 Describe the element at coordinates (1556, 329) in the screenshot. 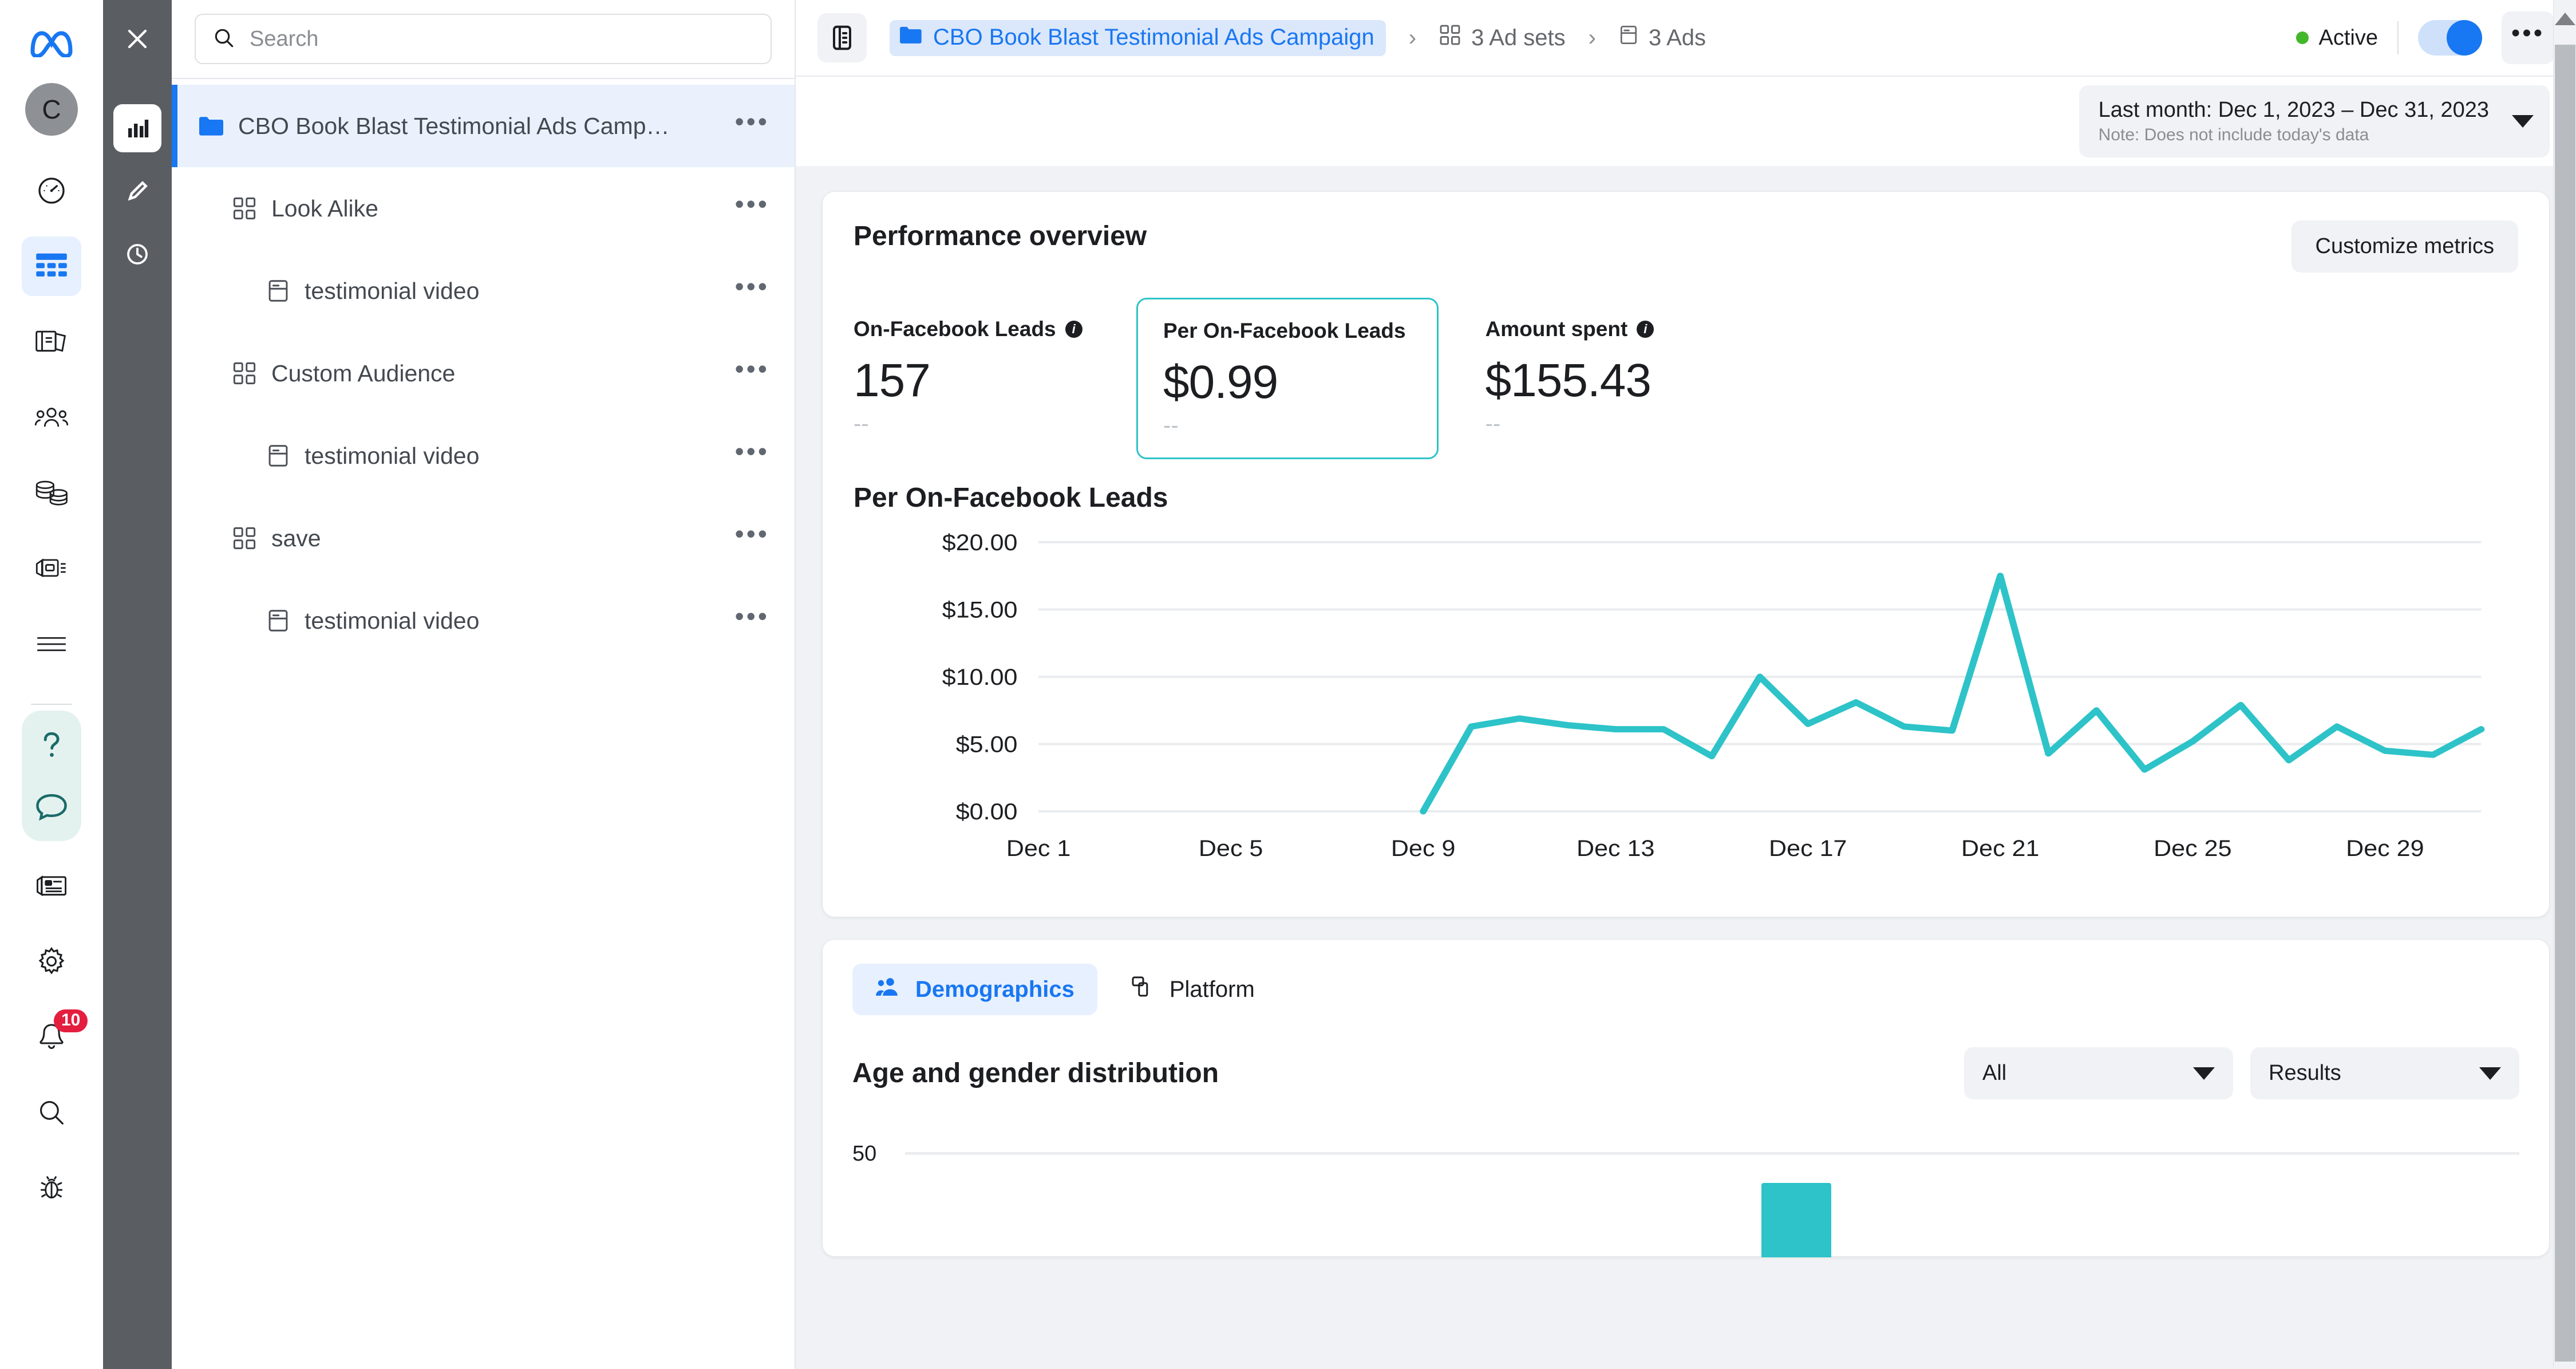

I see `metric-label: Amount spent` at that location.